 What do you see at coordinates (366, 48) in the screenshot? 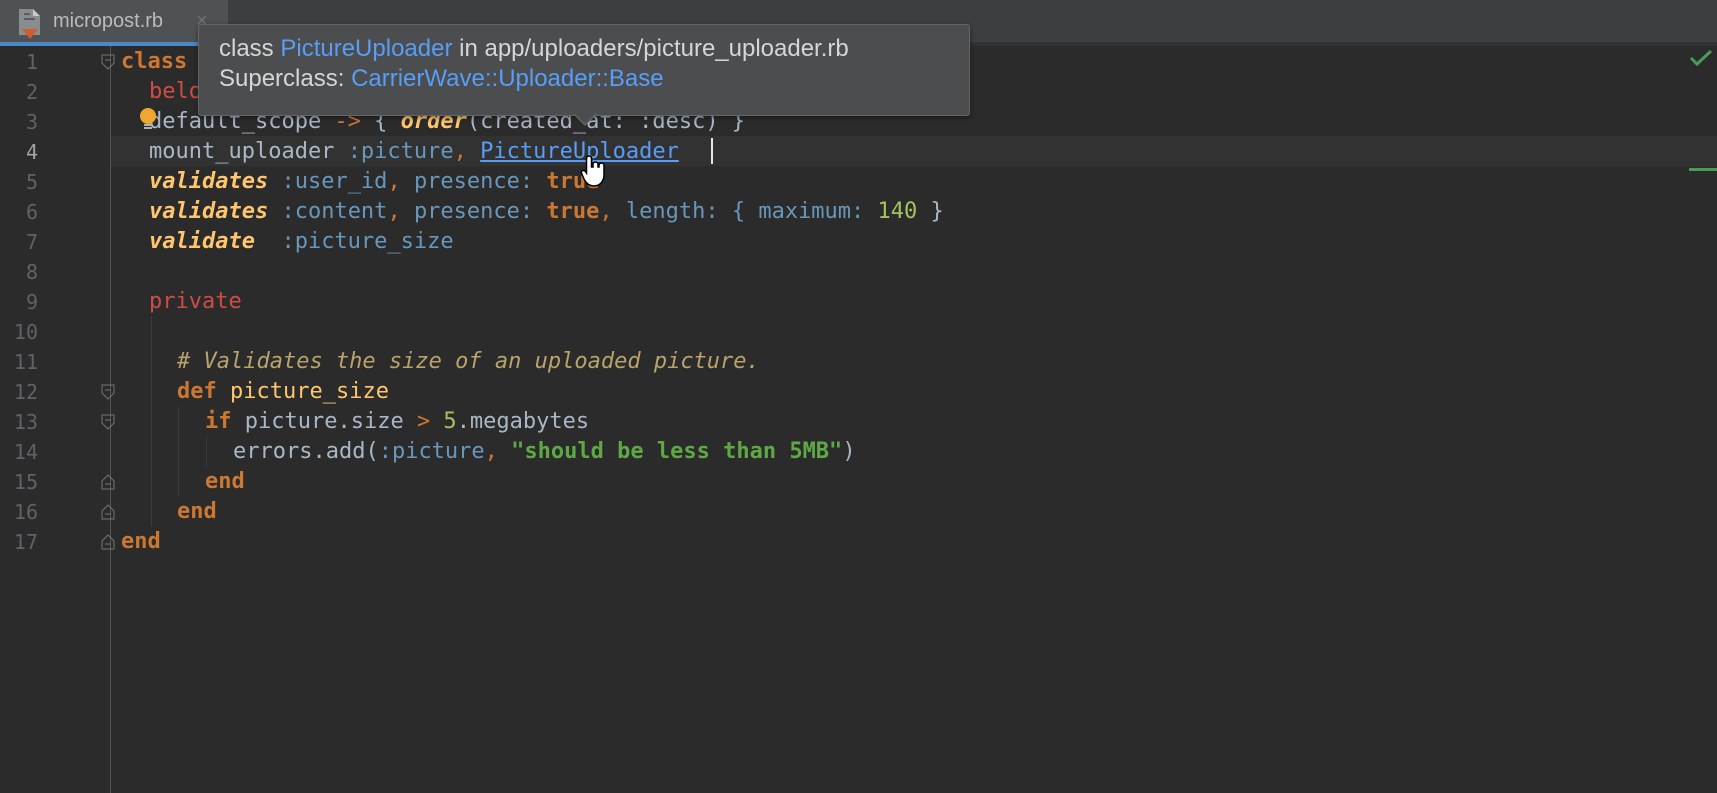
I see `popup-class-link: PictureUploader` at bounding box center [366, 48].